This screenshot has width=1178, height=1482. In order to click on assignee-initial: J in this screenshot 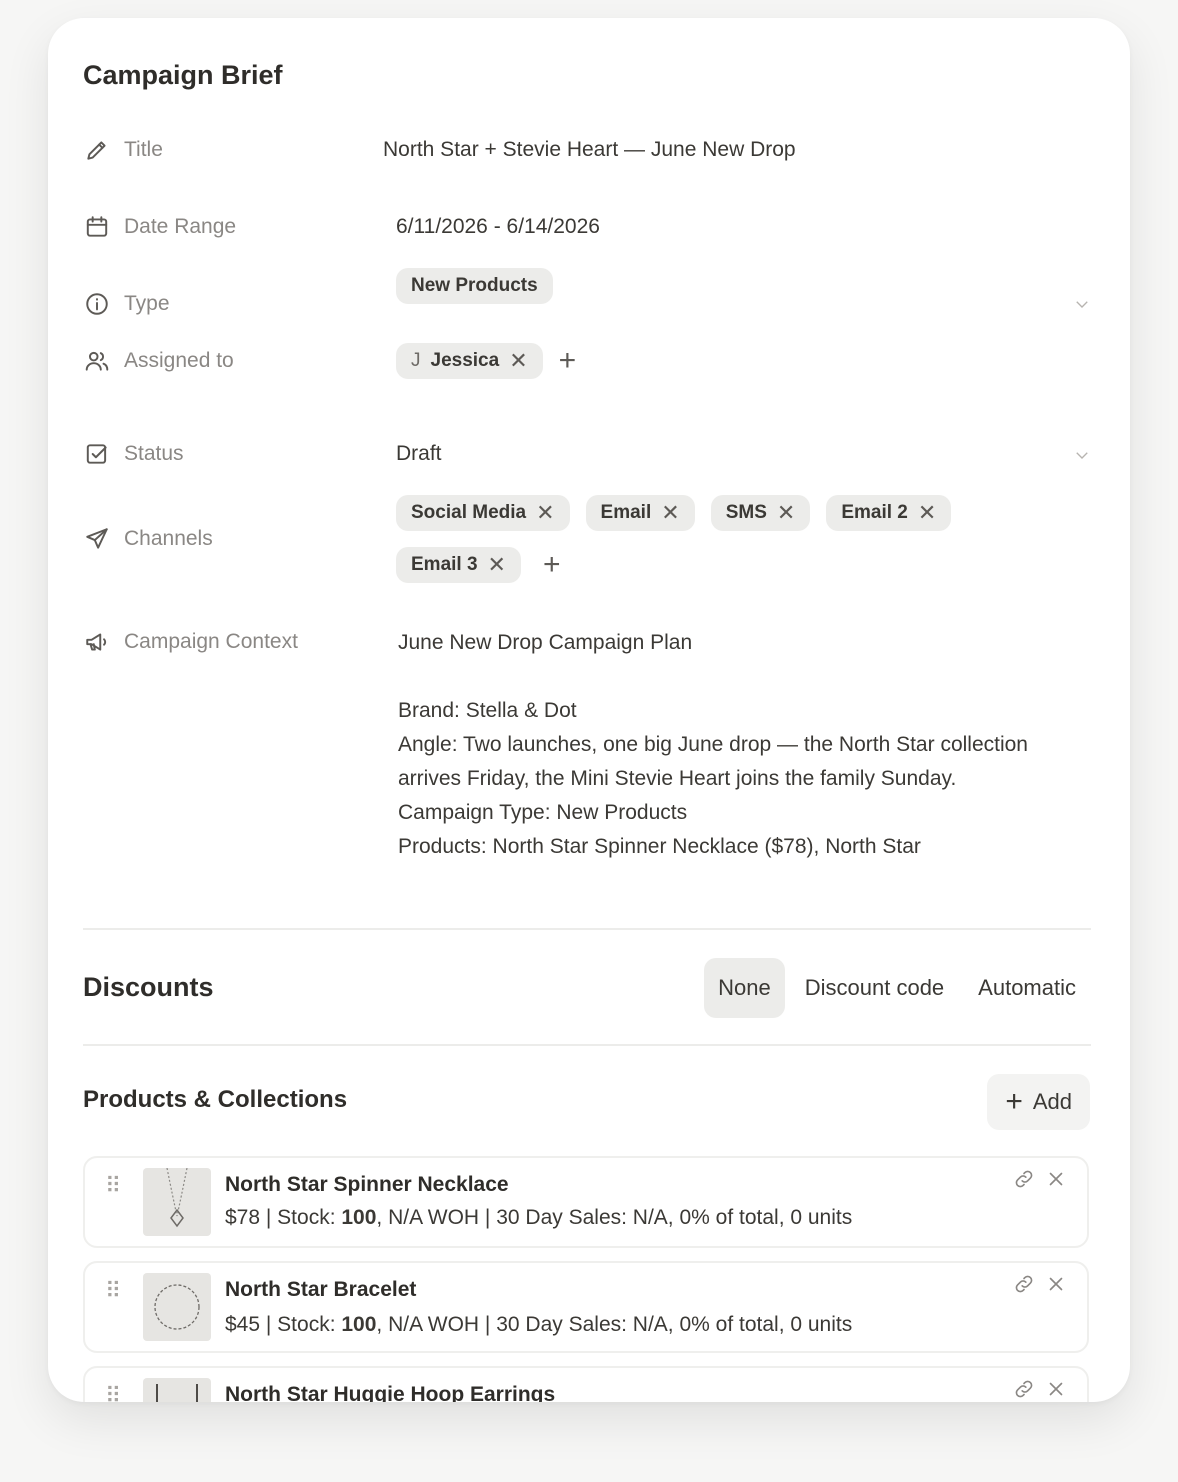, I will do `click(416, 360)`.